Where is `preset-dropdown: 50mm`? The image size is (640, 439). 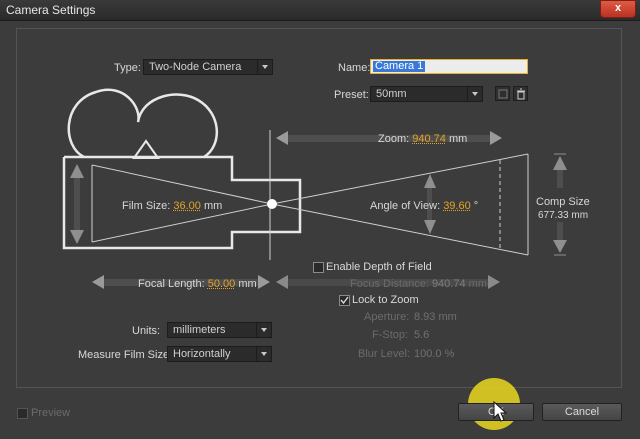 preset-dropdown: 50mm is located at coordinates (426, 94).